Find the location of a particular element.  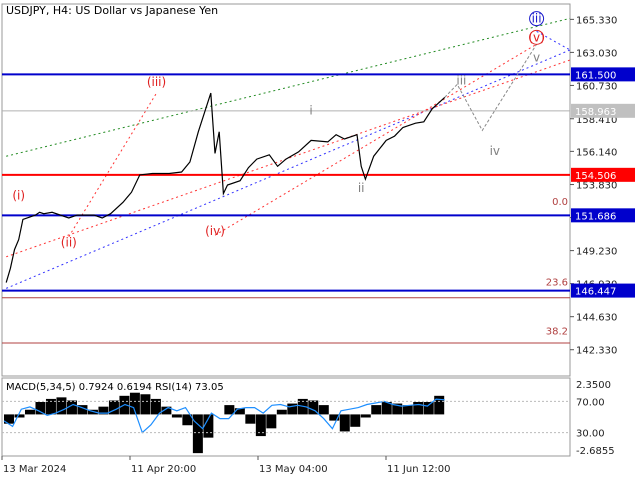

wave-label: (i) is located at coordinates (18, 195).